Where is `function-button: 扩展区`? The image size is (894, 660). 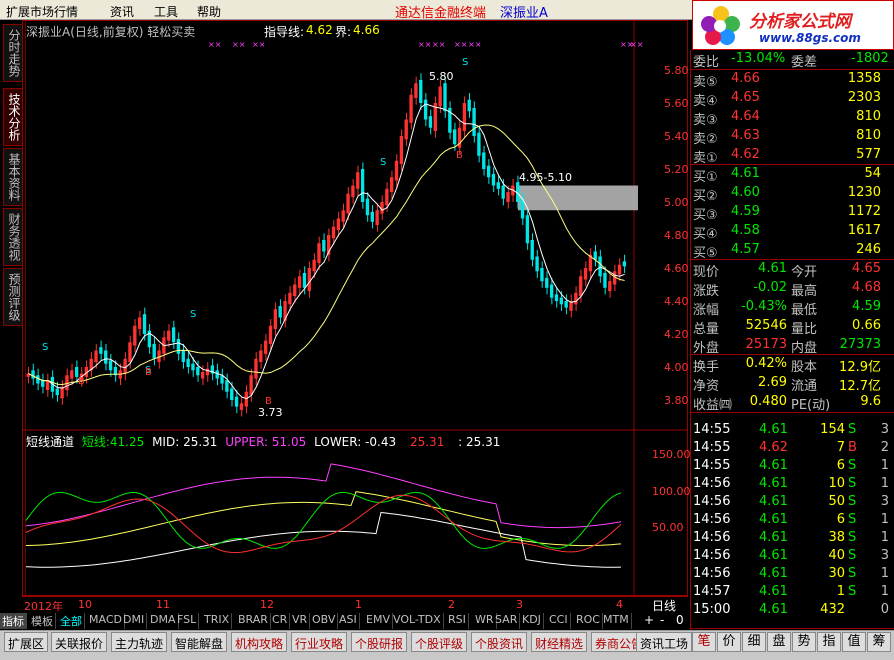
function-button: 扩展区 is located at coordinates (26, 642).